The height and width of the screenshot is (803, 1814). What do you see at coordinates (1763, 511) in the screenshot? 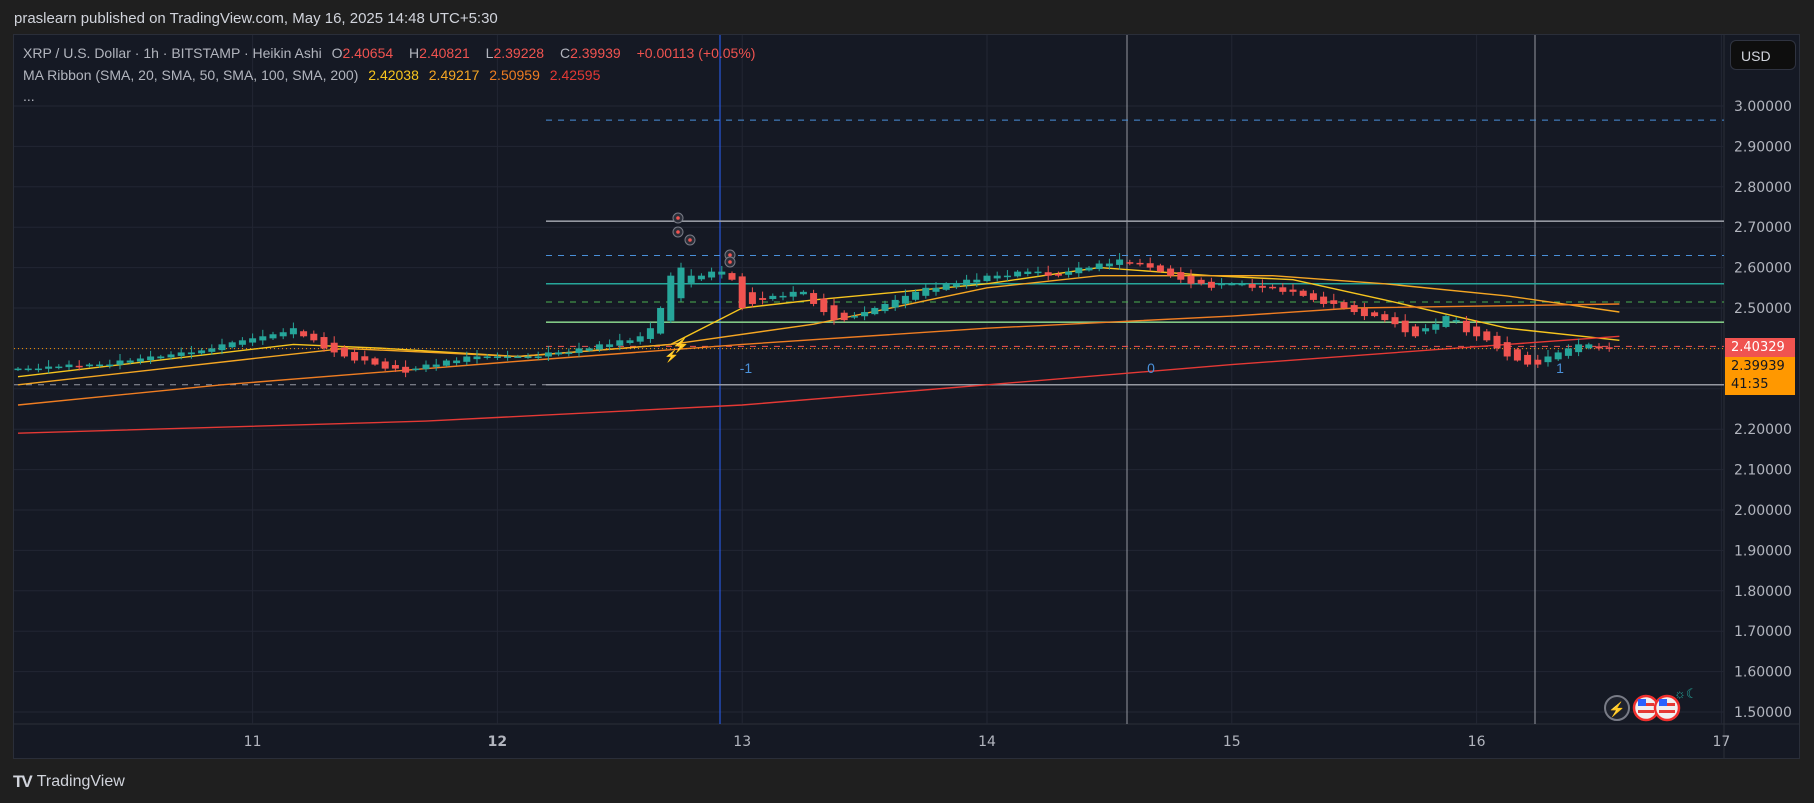
I see `y-tick-label: 2.00000` at bounding box center [1763, 511].